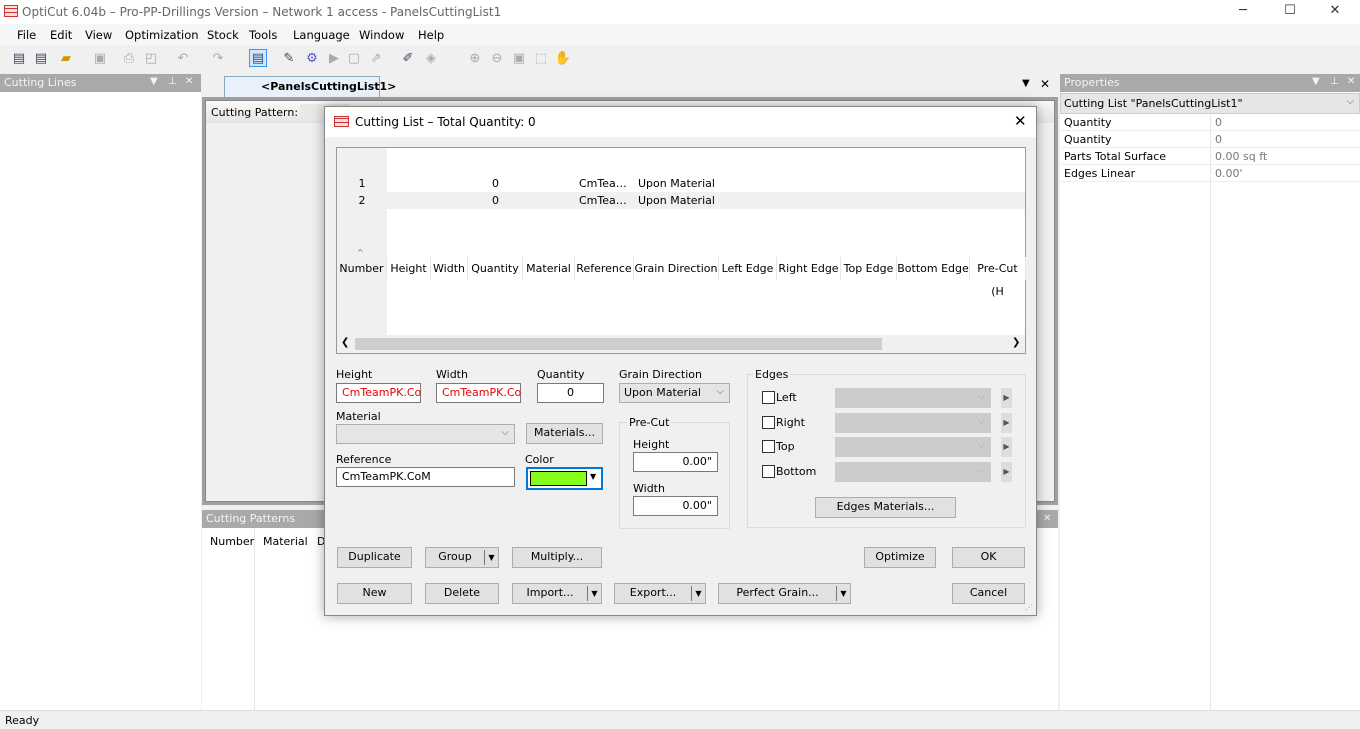  Describe the element at coordinates (321, 35) in the screenshot. I see `menu-language: Language` at that location.